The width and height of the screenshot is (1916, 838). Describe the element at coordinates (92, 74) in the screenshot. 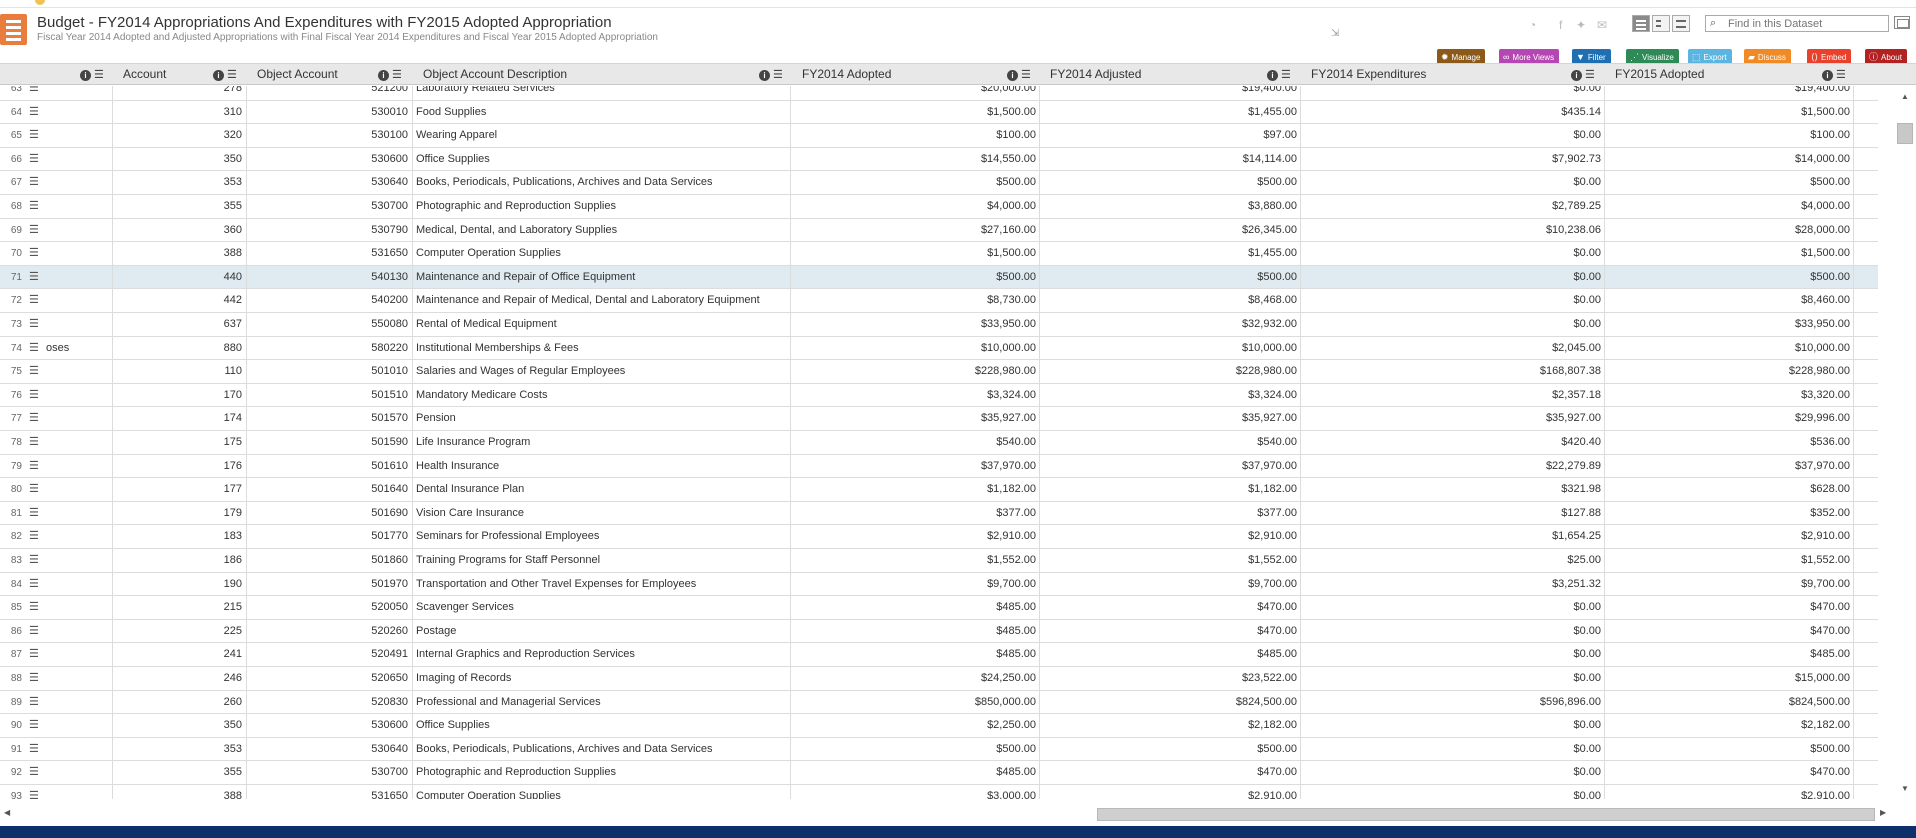

I see `column-tools-prev: i ☰` at that location.